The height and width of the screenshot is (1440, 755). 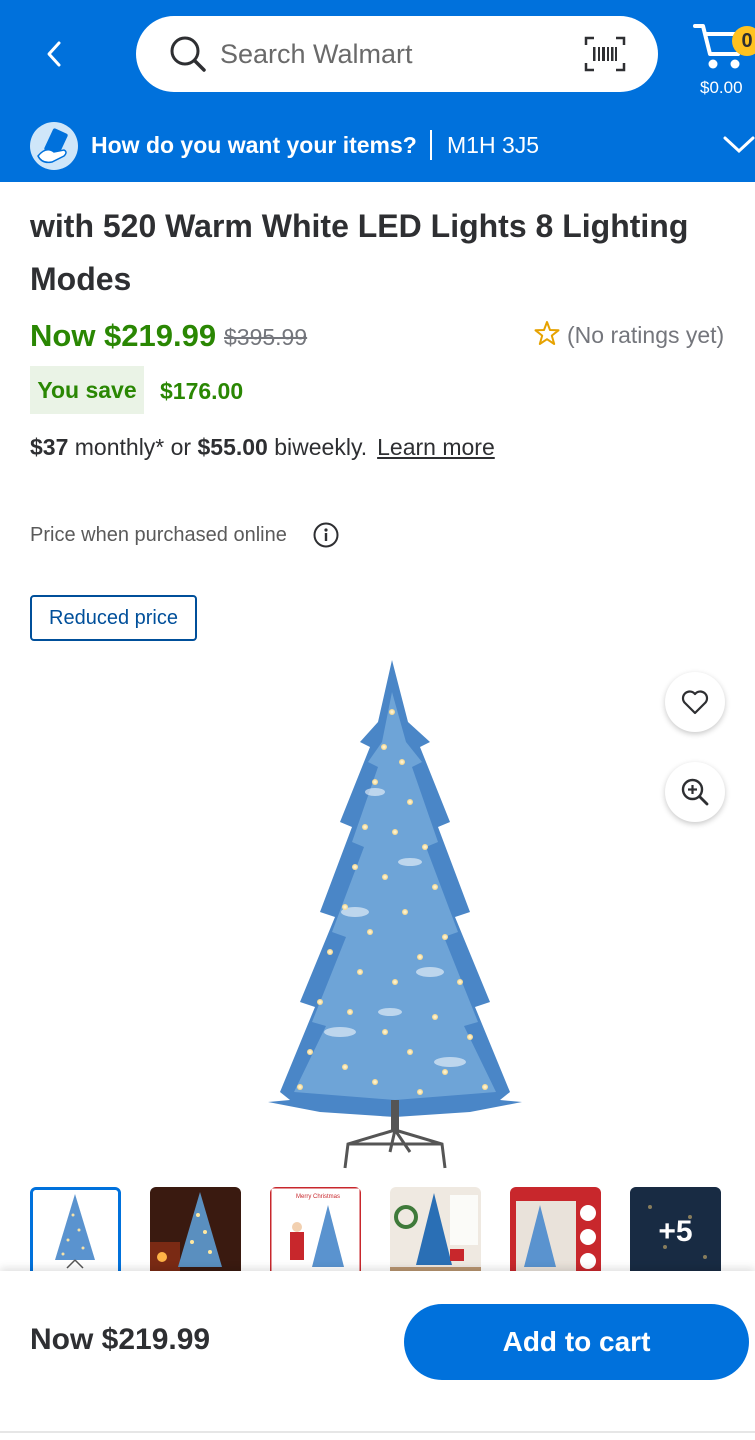 I want to click on star-outline-icon, so click(x=547, y=333).